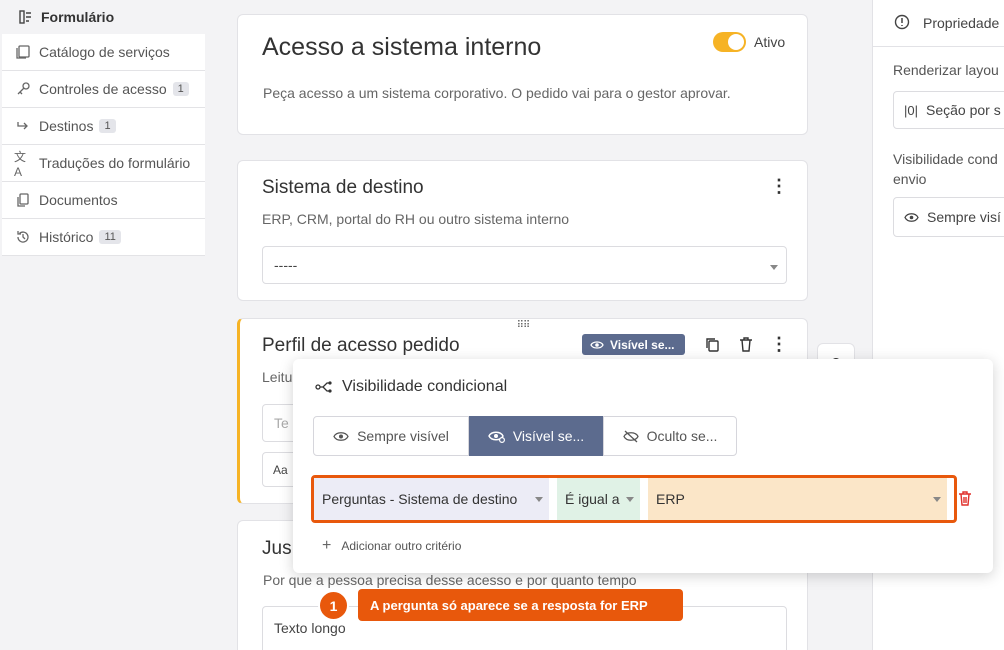 The height and width of the screenshot is (650, 1004). I want to click on trash-icon, so click(746, 344).